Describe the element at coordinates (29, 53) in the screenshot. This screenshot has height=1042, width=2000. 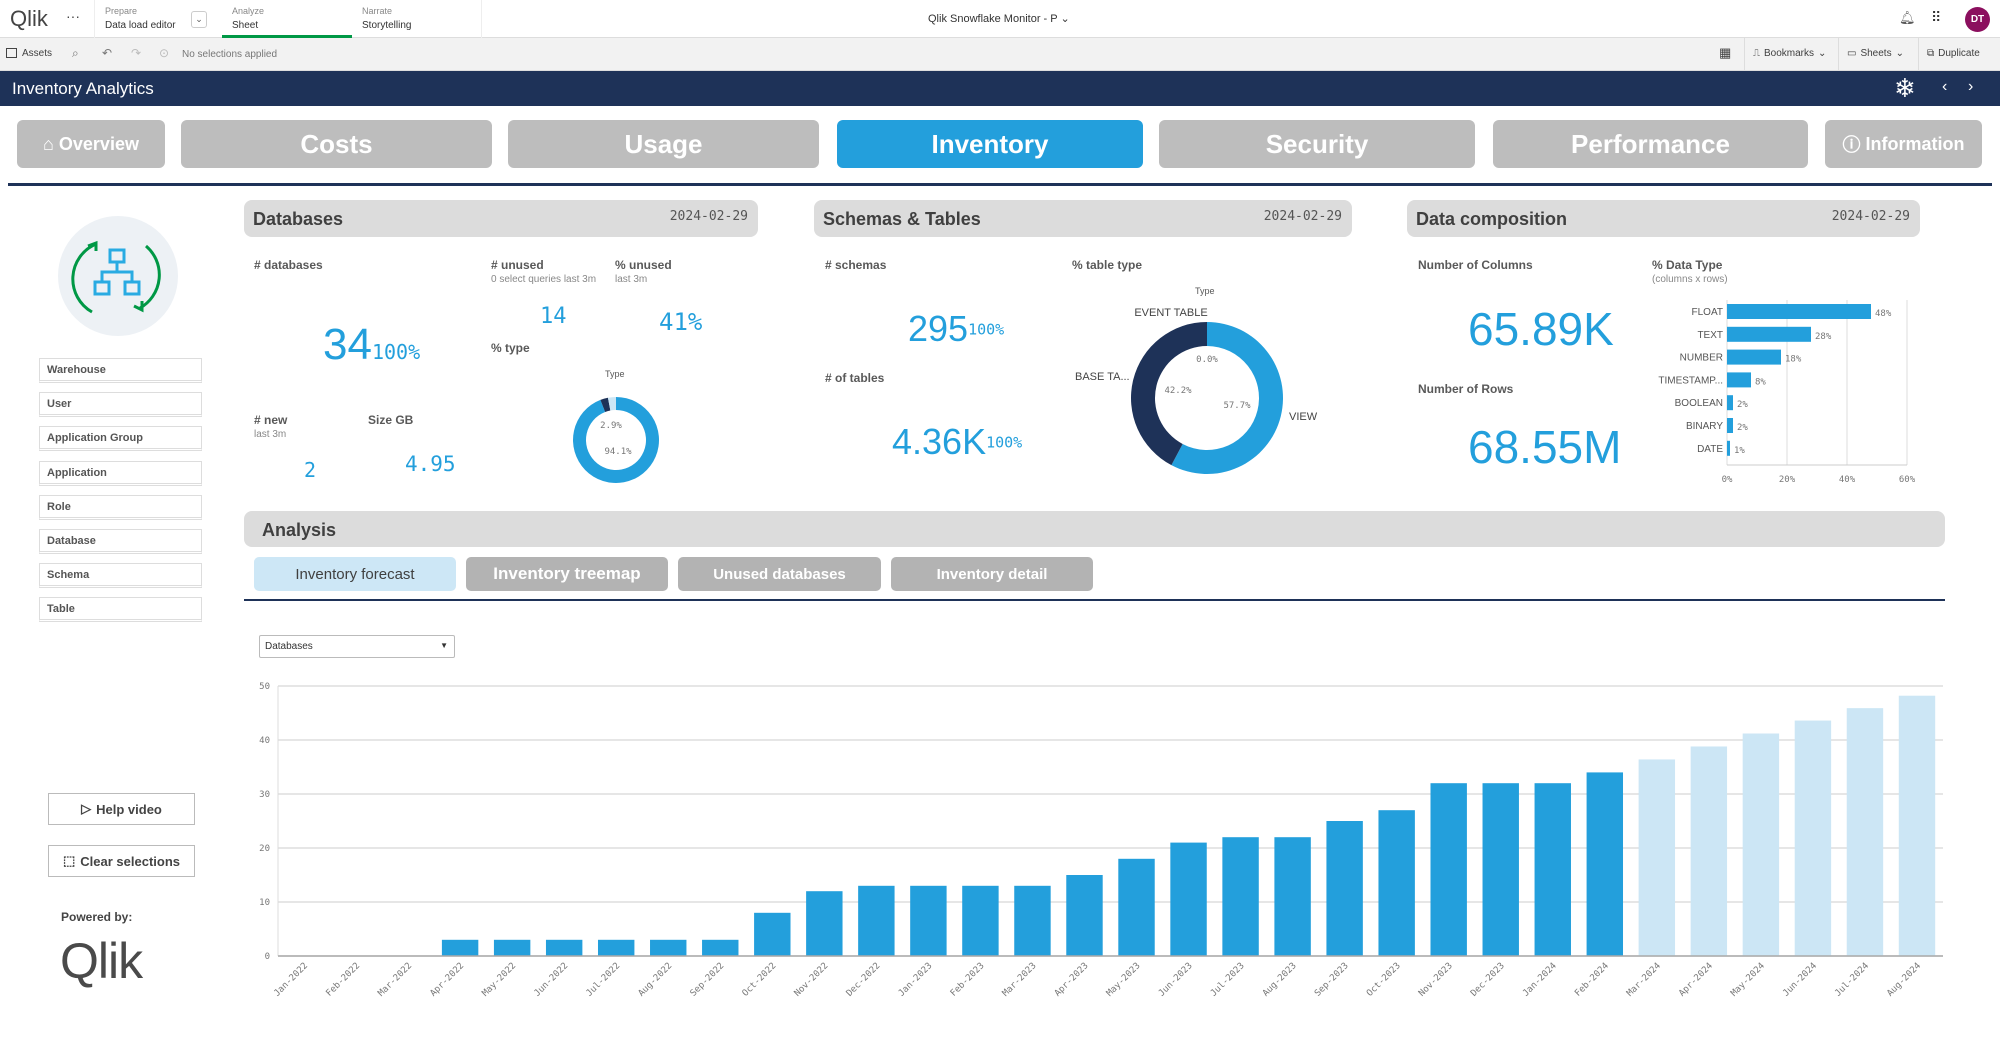
I see `assets-button: Assets` at that location.